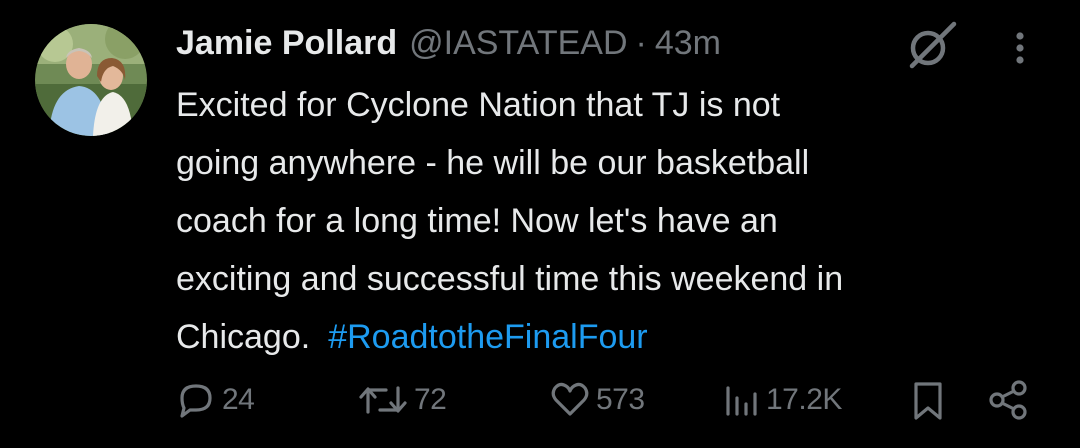  I want to click on profile-photo, so click(91, 80).